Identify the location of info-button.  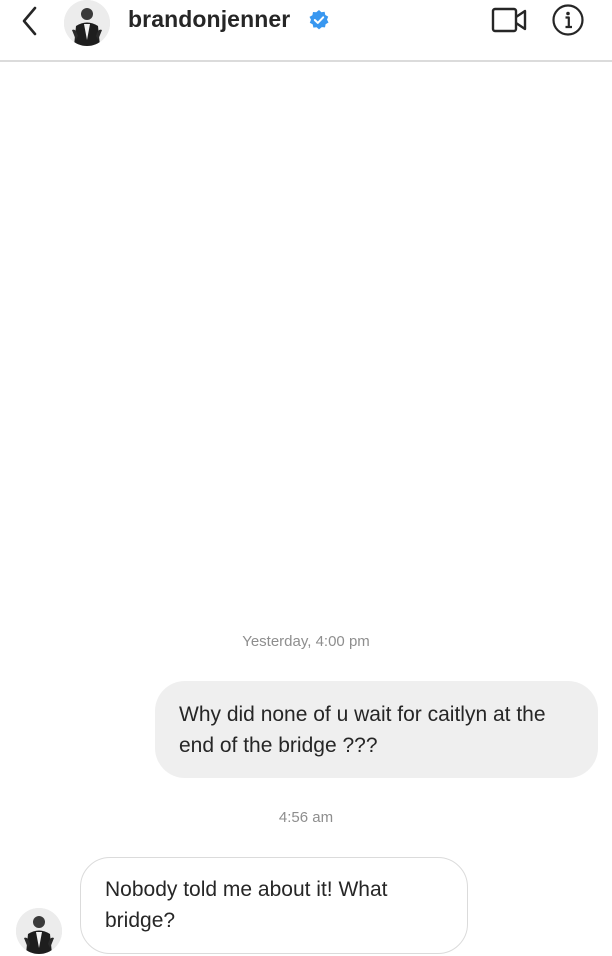
(568, 20).